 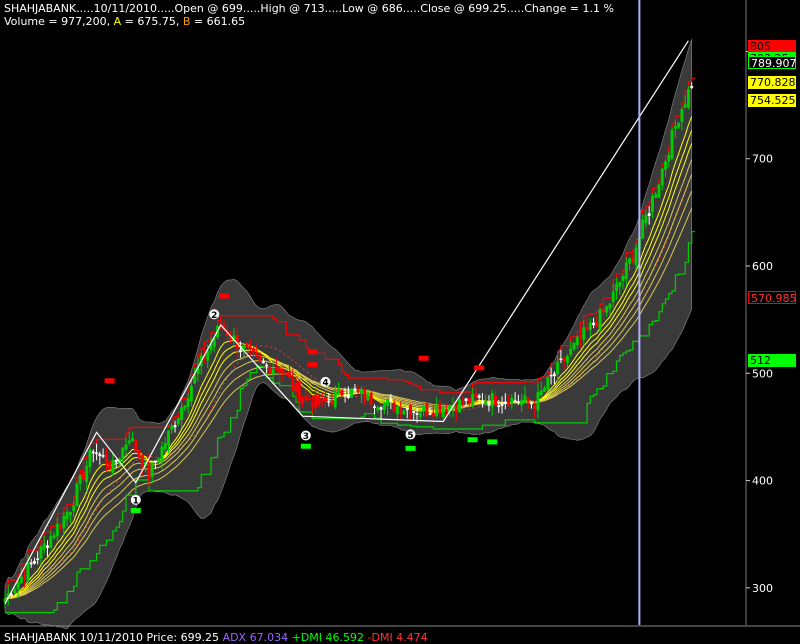 I want to click on b-value: 661.65, so click(x=226, y=21).